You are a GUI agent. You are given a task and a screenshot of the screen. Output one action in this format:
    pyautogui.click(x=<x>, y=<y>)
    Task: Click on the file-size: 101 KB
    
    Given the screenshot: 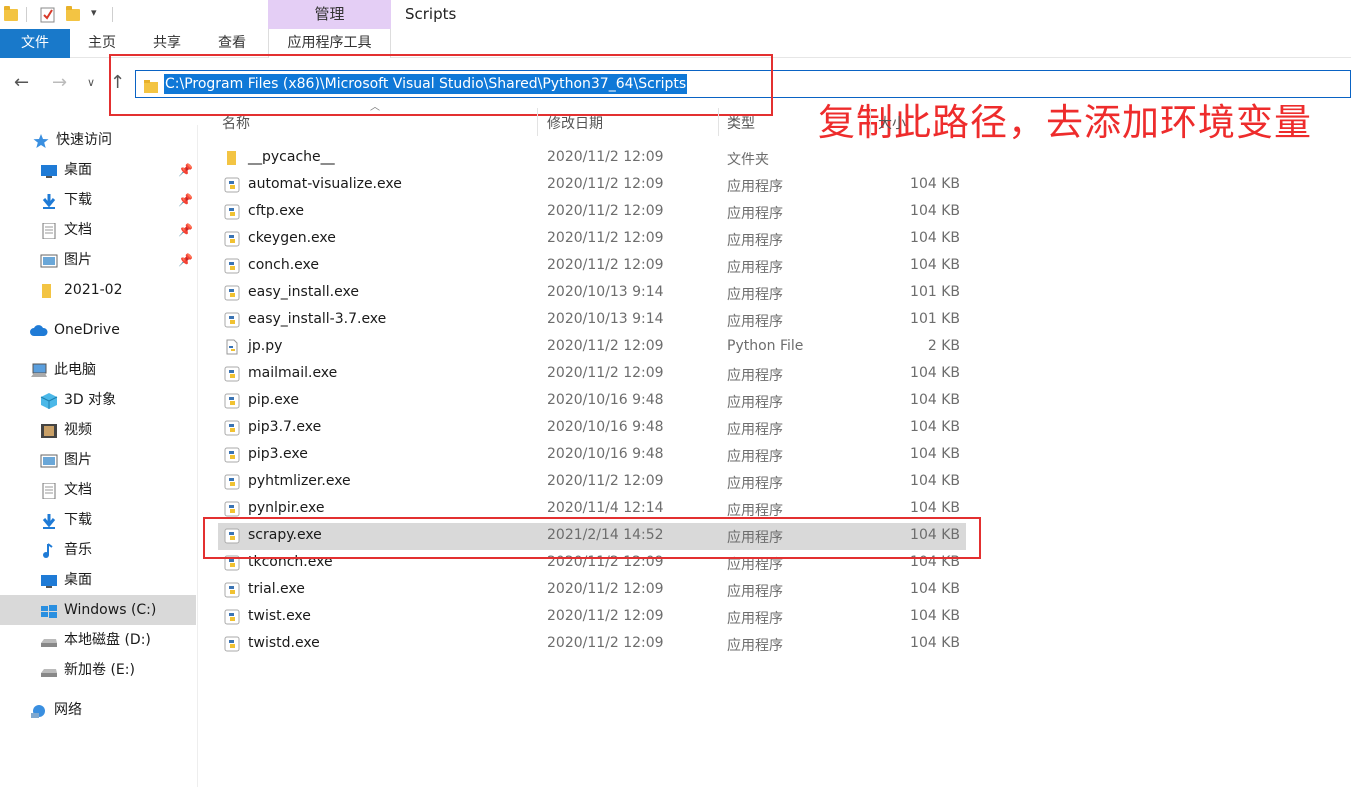 What is the action you would take?
    pyautogui.click(x=935, y=292)
    